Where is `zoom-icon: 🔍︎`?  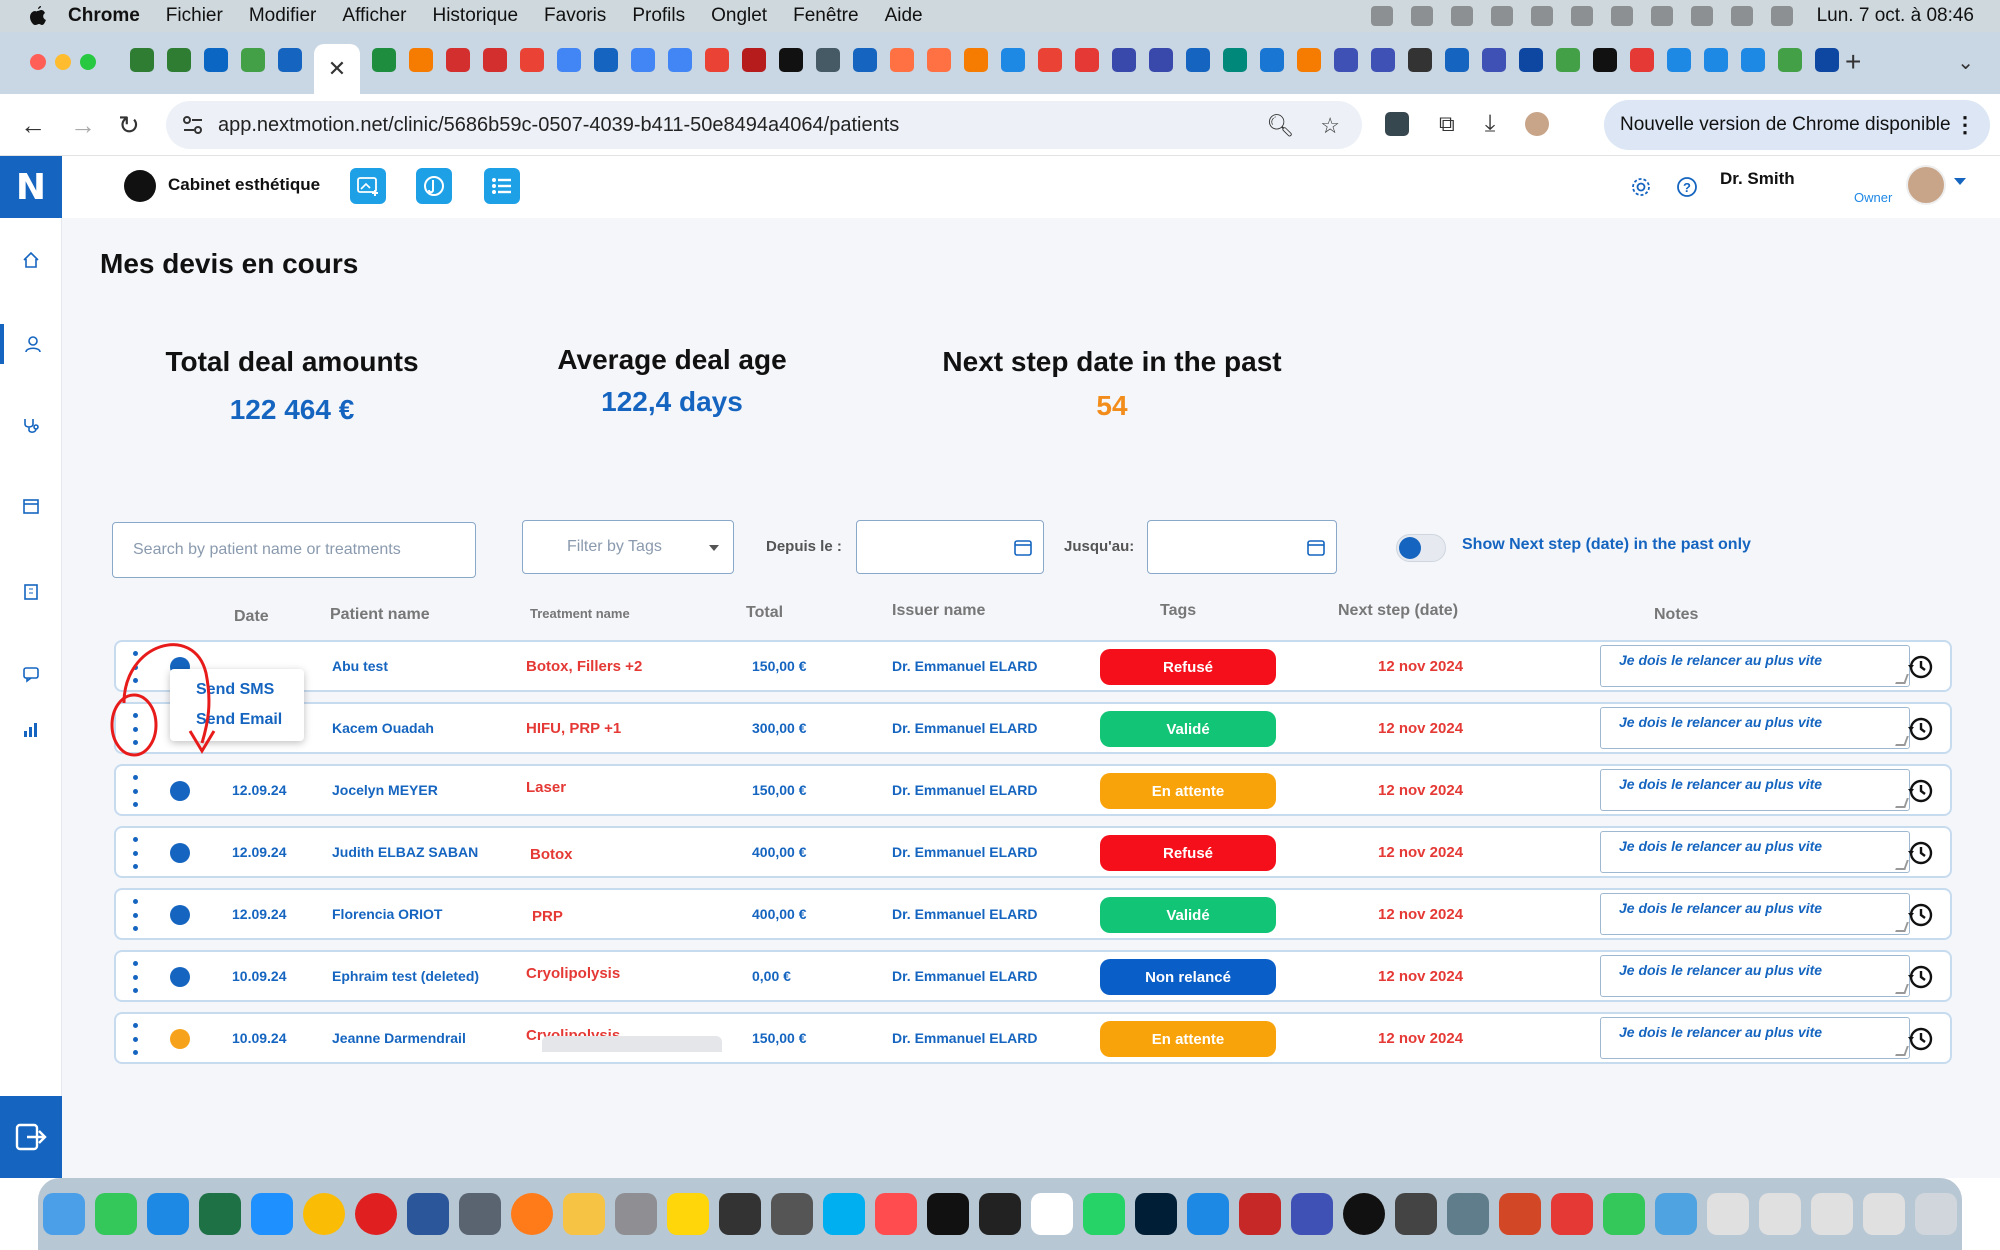 zoom-icon: 🔍︎ is located at coordinates (1280, 126).